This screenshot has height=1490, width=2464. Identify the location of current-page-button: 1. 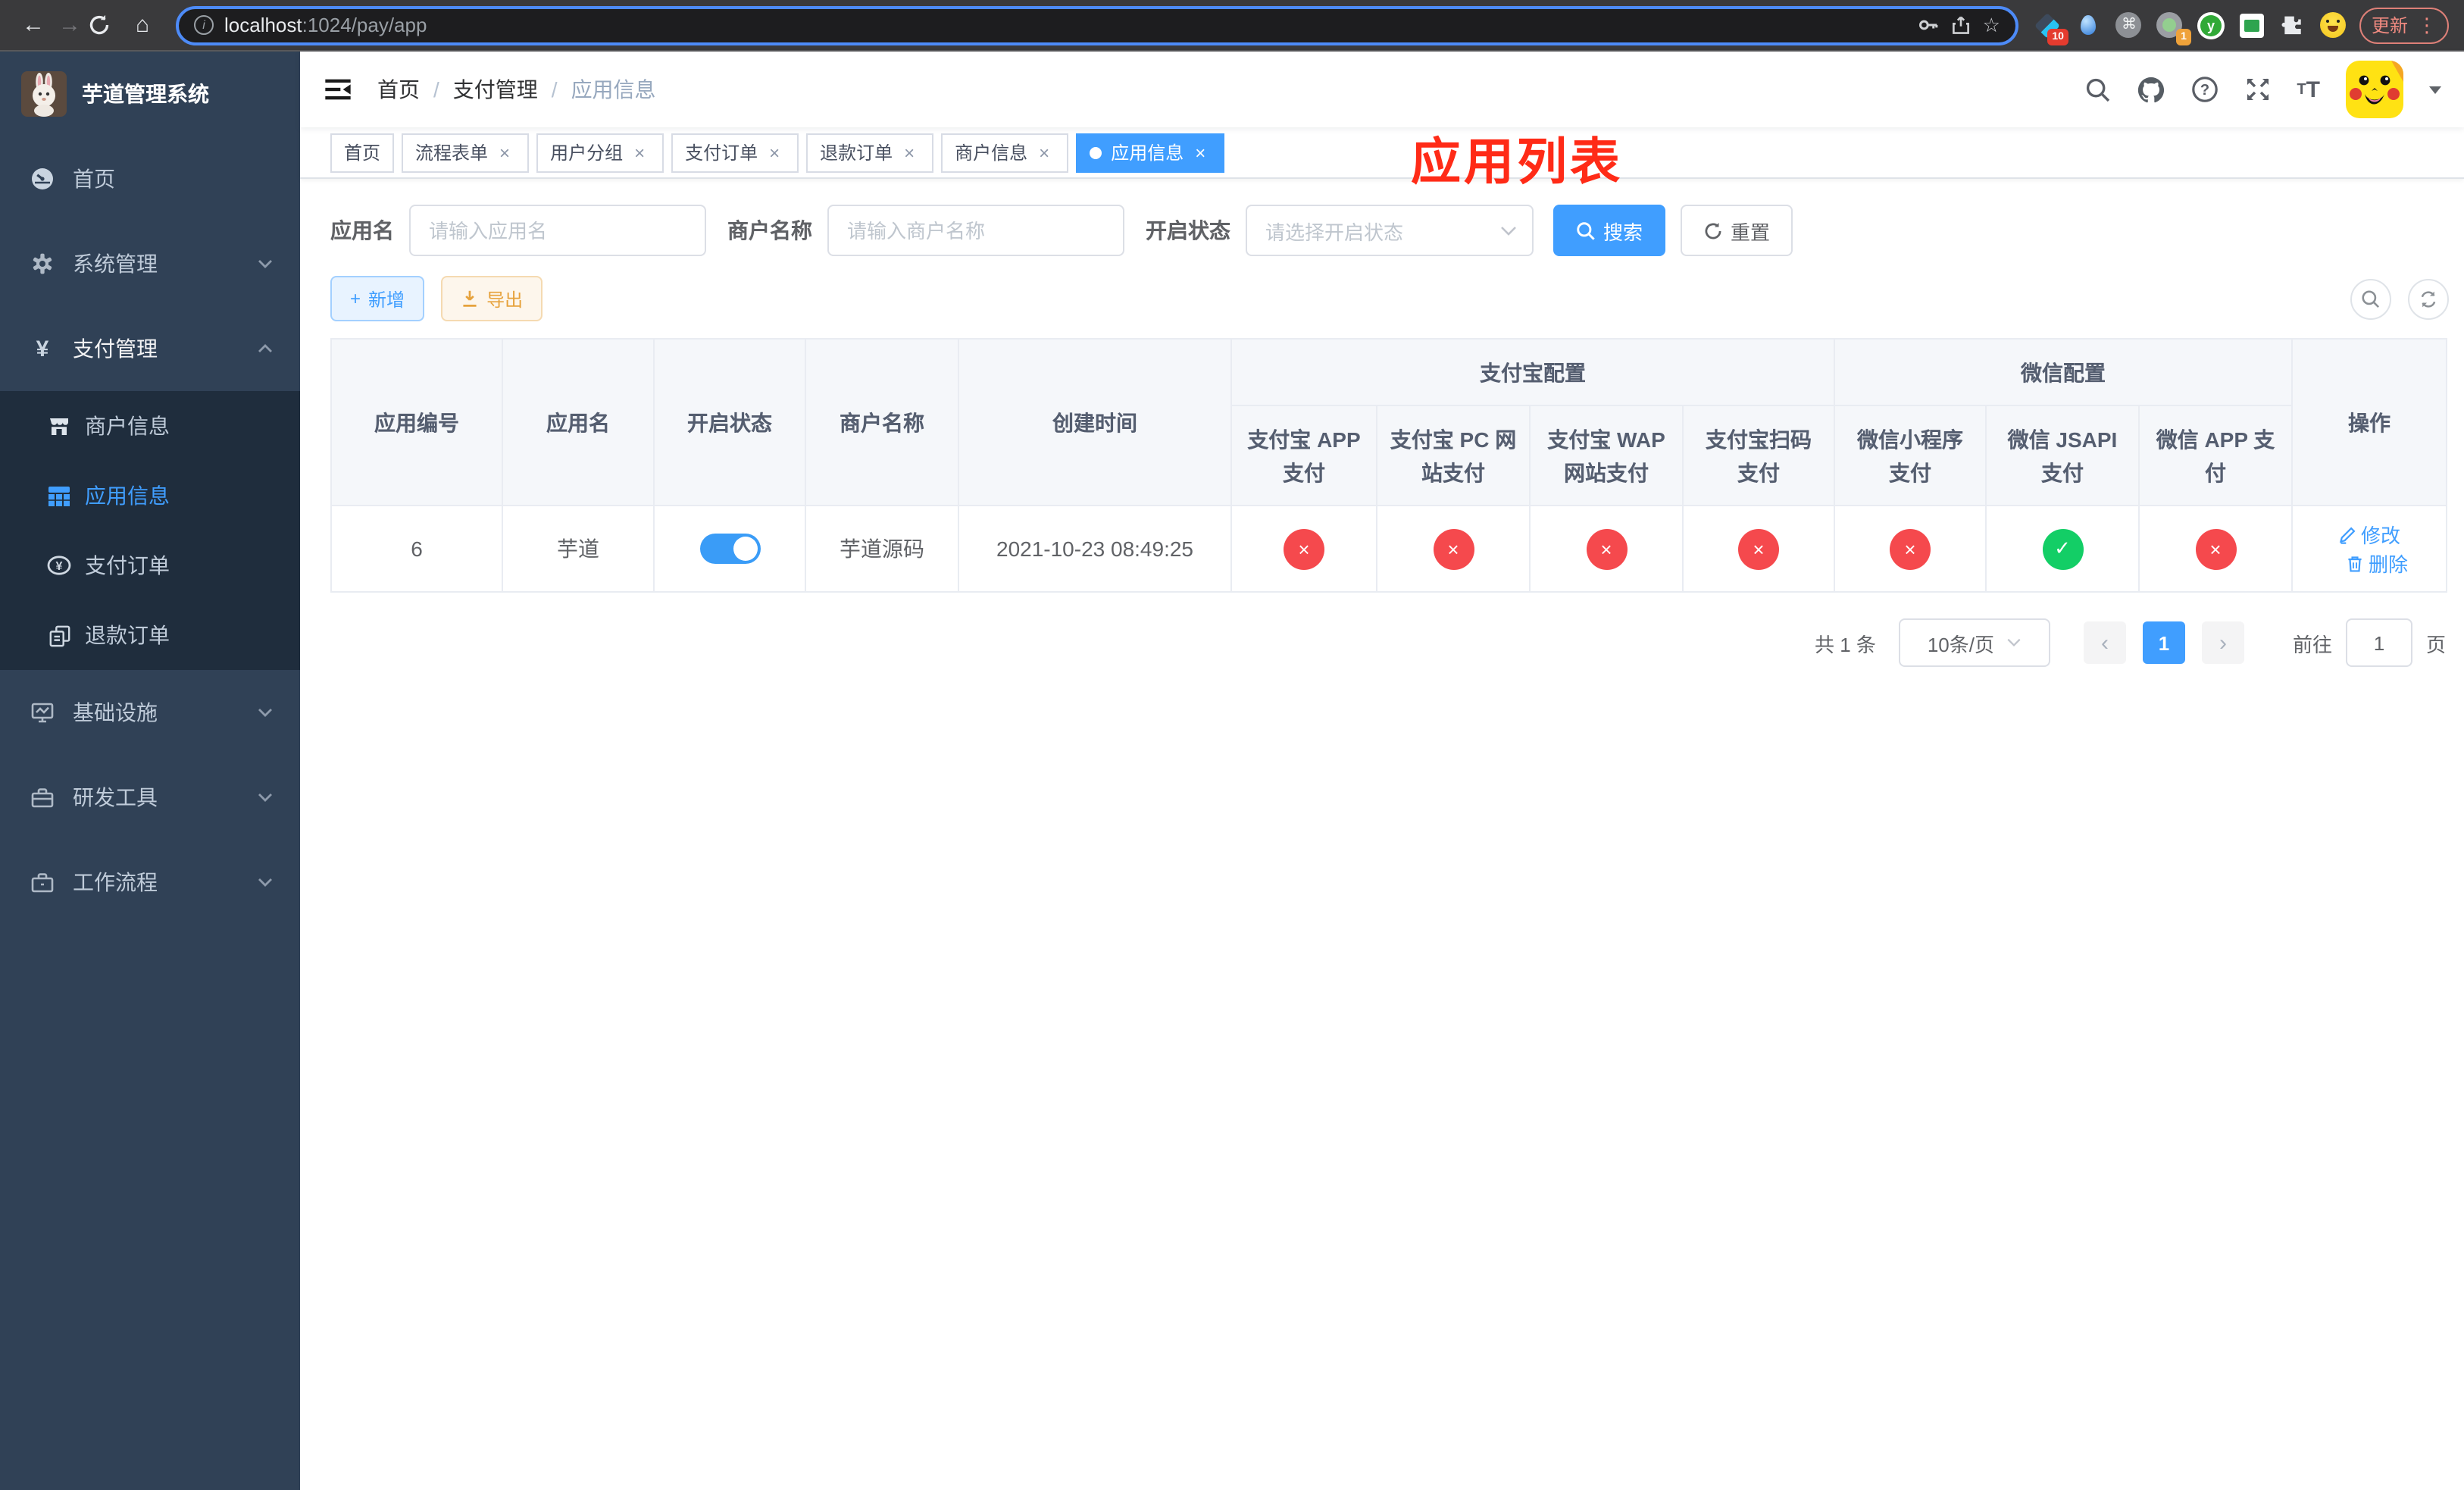
(2163, 642).